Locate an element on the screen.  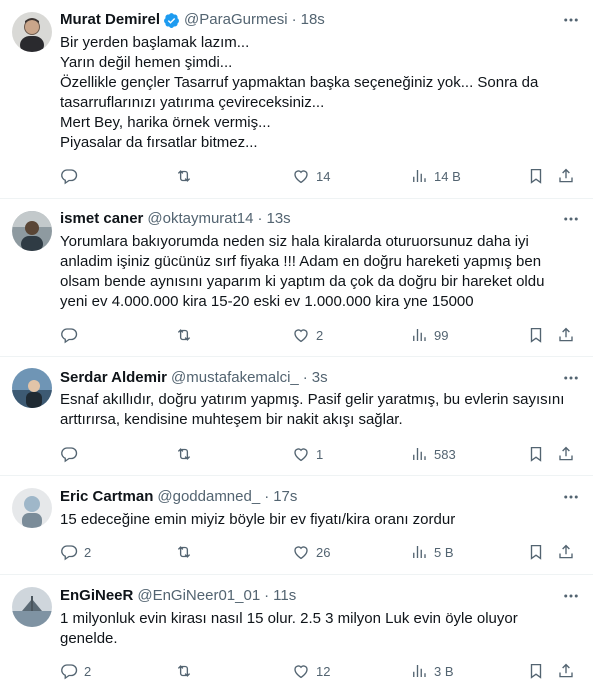
like-button: 14 is located at coordinates (311, 176).